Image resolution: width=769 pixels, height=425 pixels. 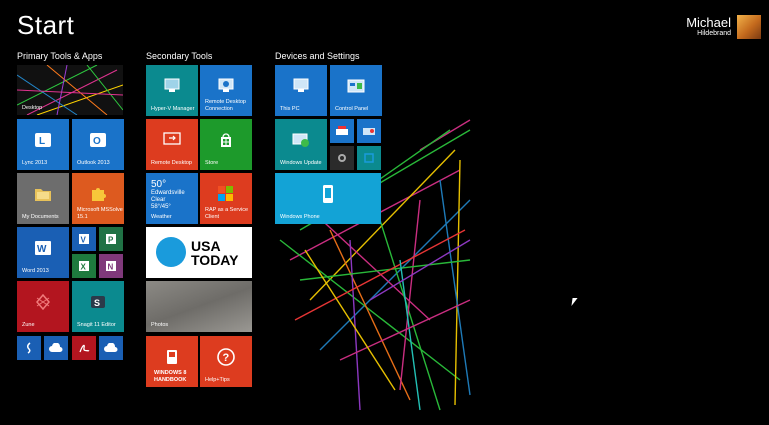 What do you see at coordinates (300, 216) in the screenshot?
I see `tile-label: Windows Phone` at bounding box center [300, 216].